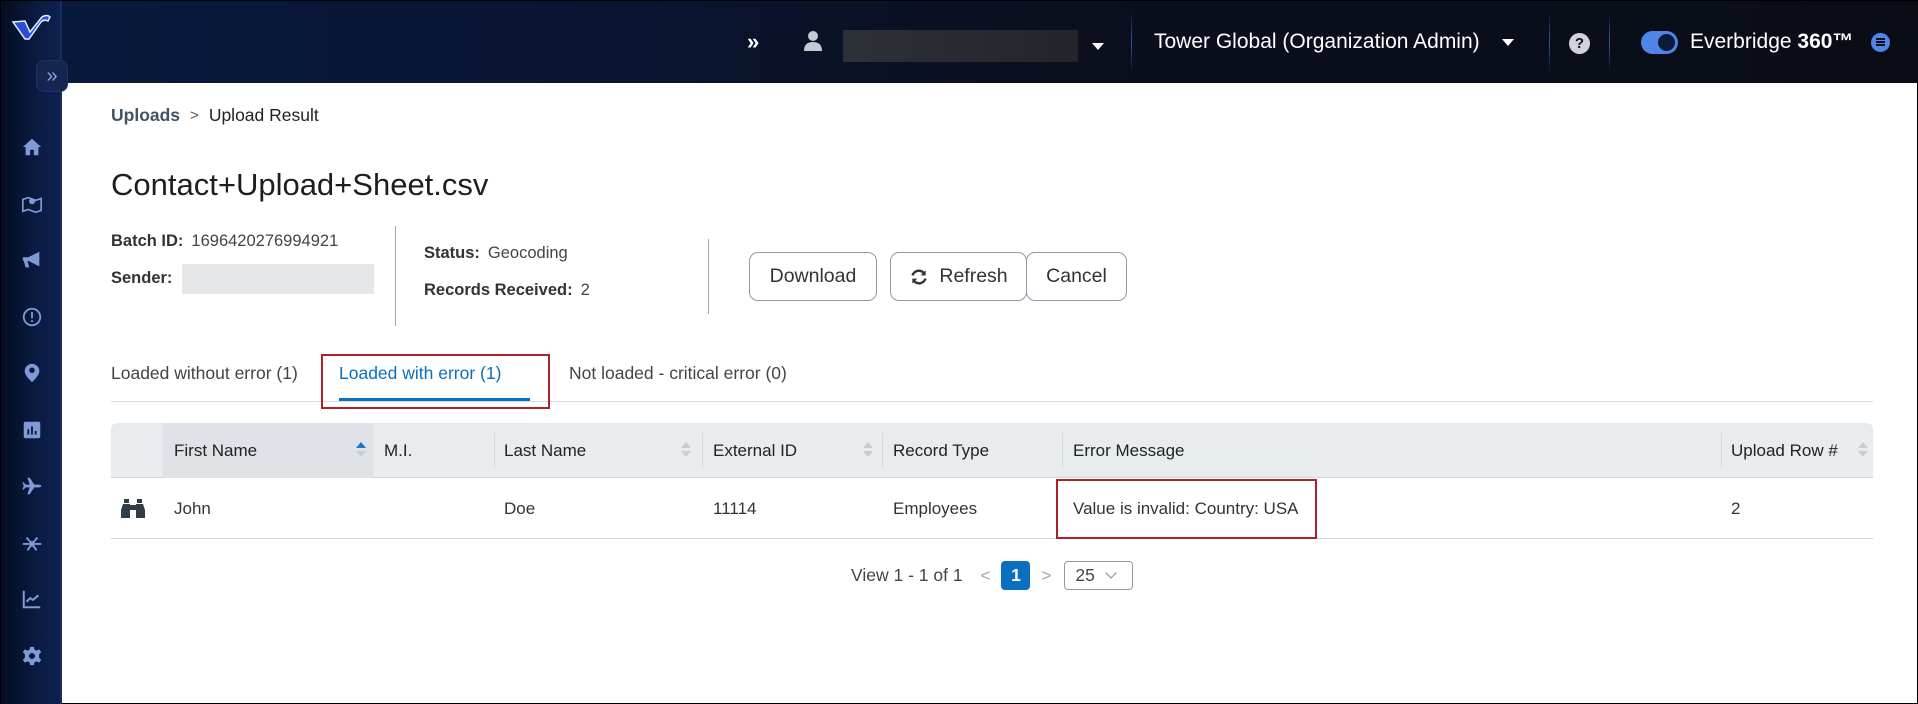 Image resolution: width=1918 pixels, height=704 pixels. I want to click on download-button: Download, so click(813, 276).